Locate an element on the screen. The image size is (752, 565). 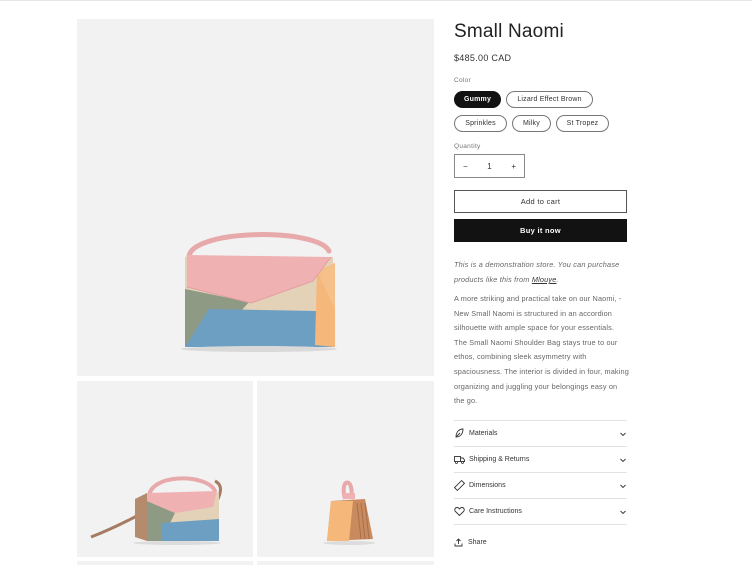
color-label: Color is located at coordinates (463, 80).